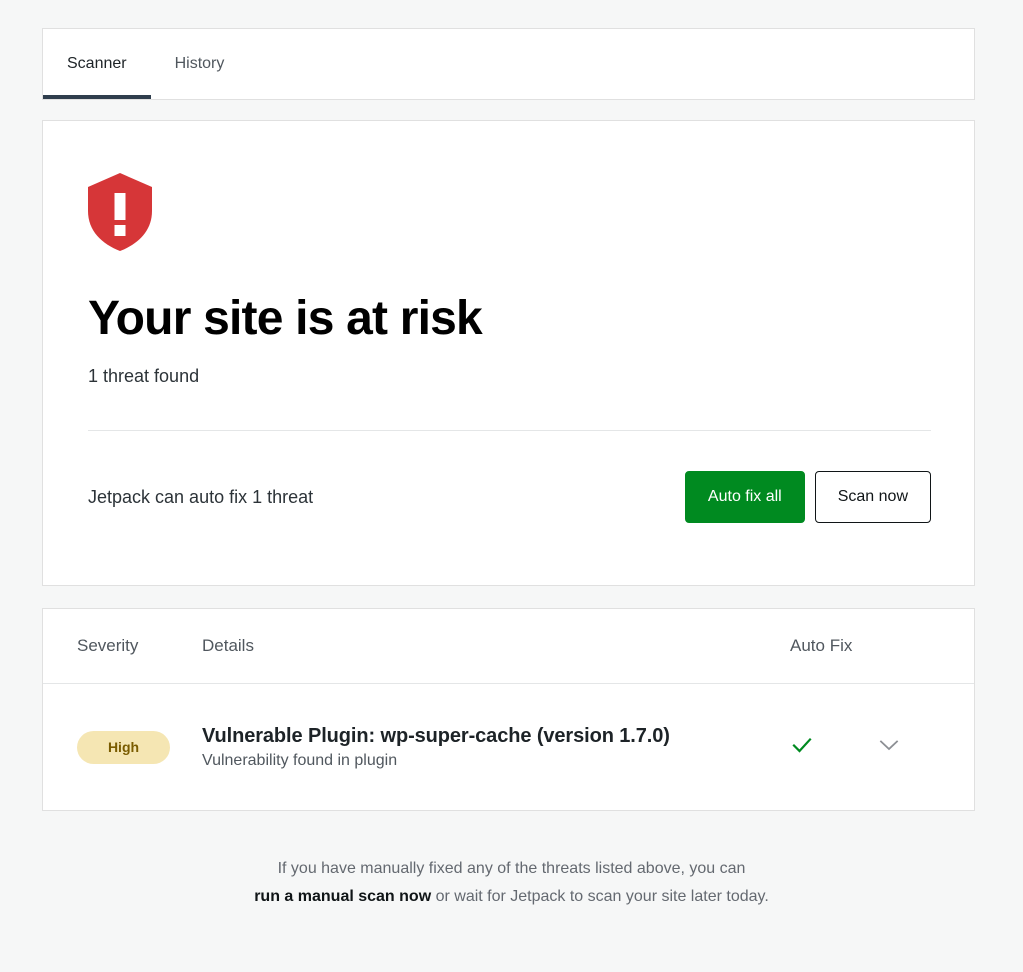 The image size is (1023, 972). I want to click on scan-now-label: Scan now, so click(872, 497).